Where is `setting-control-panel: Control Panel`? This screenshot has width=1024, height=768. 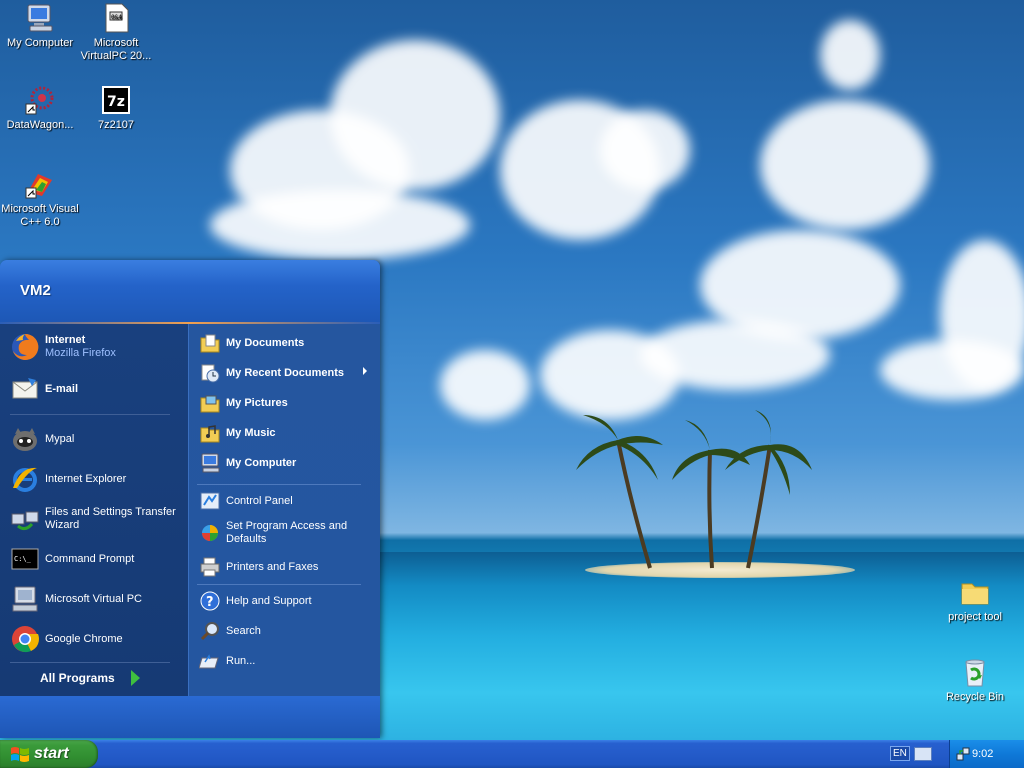
setting-control-panel: Control Panel is located at coordinates (287, 501).